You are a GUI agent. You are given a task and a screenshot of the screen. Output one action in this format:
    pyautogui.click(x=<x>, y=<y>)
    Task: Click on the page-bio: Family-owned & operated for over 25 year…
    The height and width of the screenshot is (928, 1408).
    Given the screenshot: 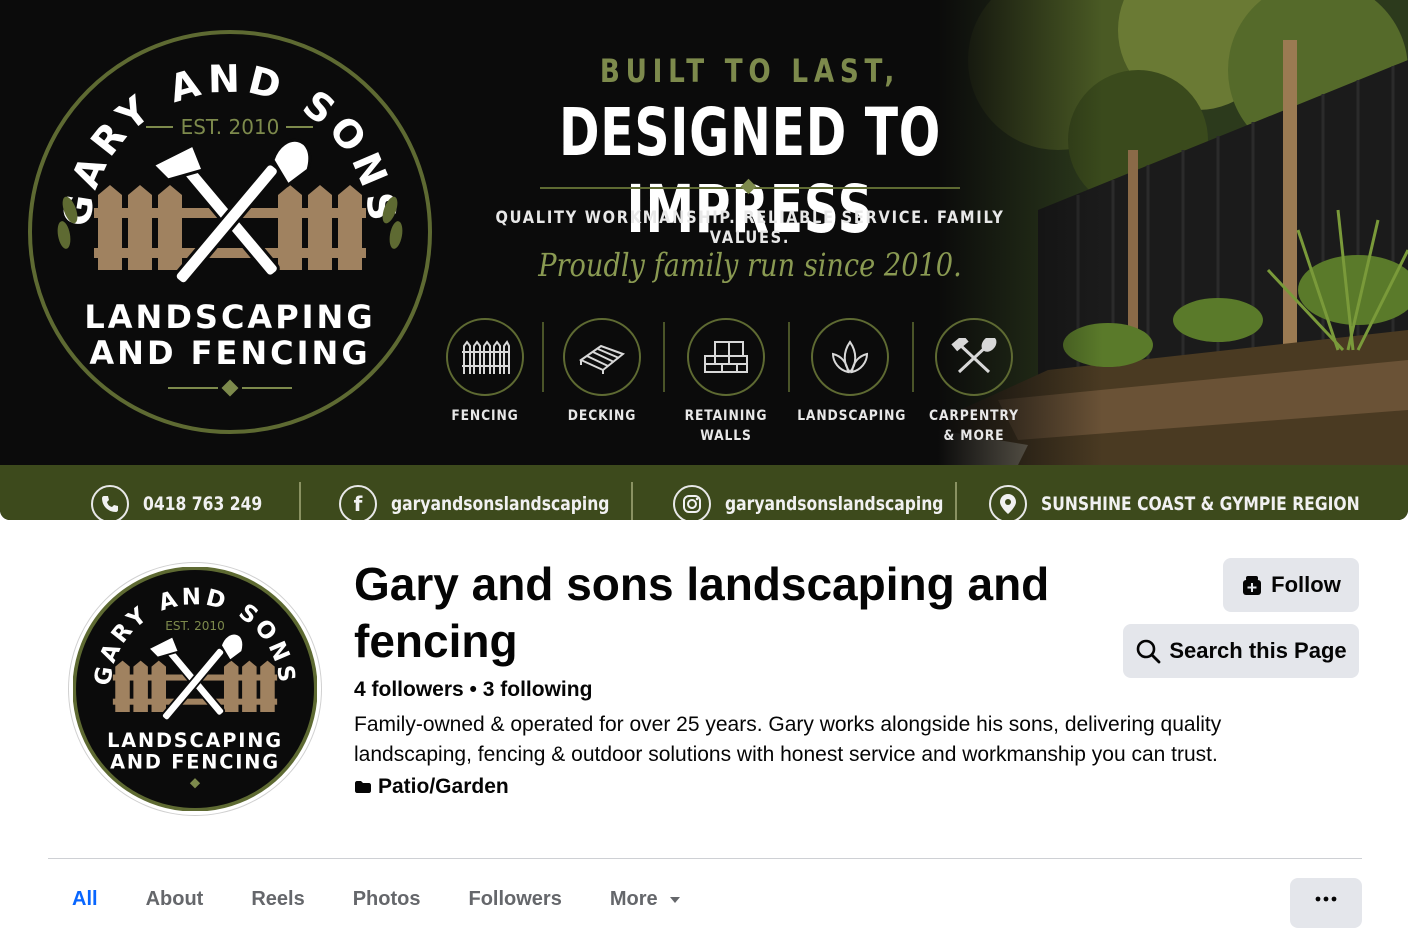 What is the action you would take?
    pyautogui.click(x=788, y=739)
    